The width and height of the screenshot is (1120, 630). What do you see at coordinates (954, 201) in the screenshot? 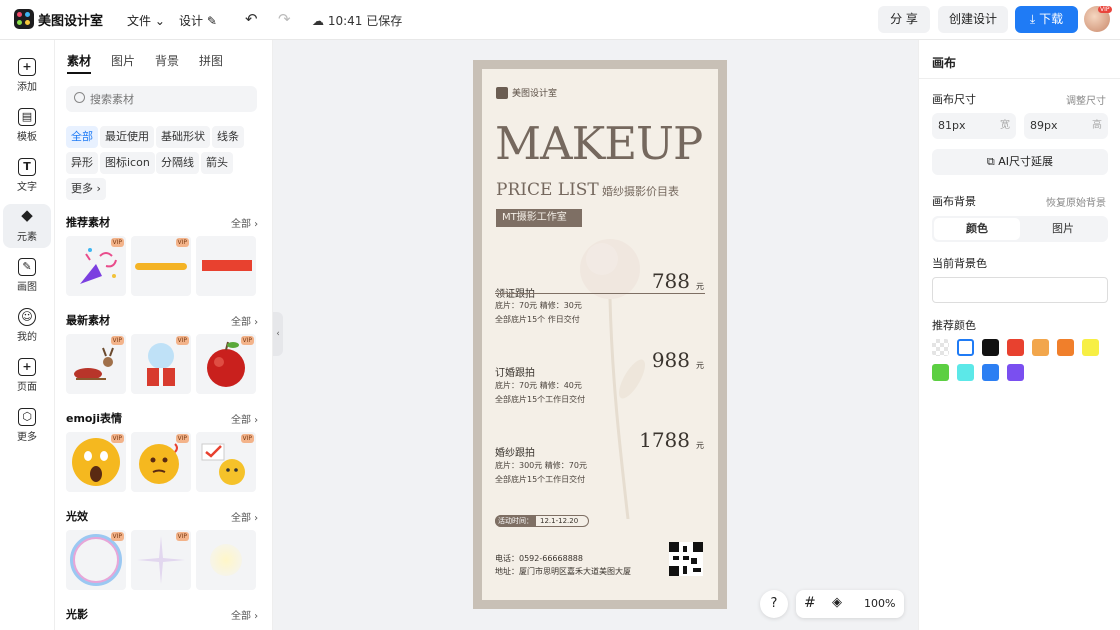
I see `canvas-bg-label: 画布背景` at bounding box center [954, 201].